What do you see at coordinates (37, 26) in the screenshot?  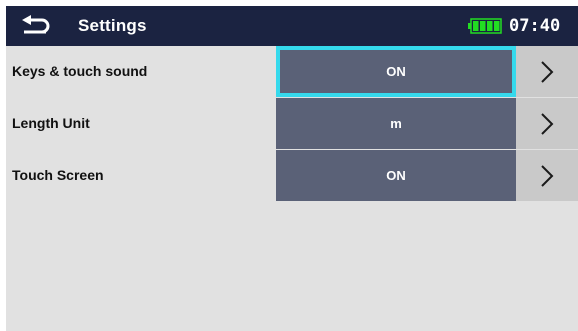 I see `back-arrow-icon` at bounding box center [37, 26].